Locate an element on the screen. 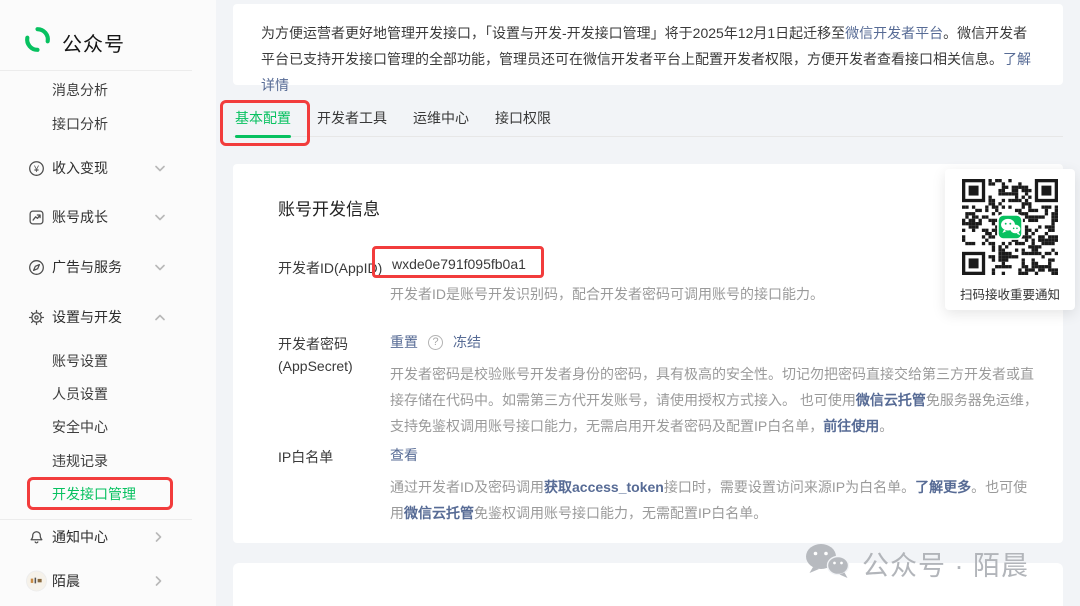  sidebar-item-security-center: 安全中心 is located at coordinates (108, 427).